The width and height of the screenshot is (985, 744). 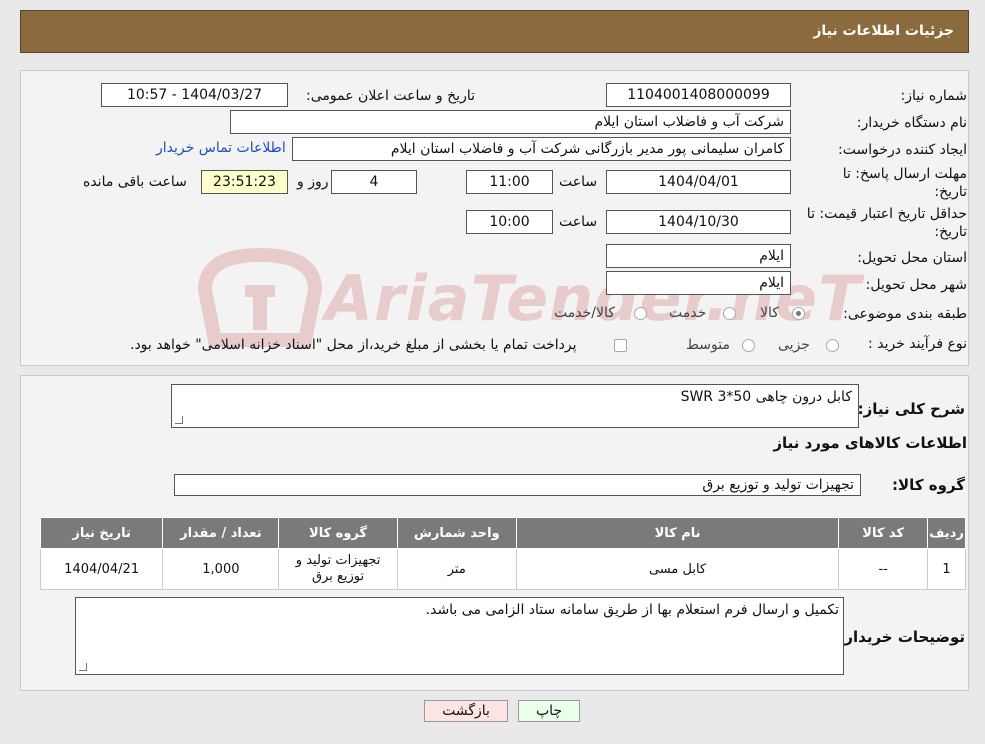 What do you see at coordinates (905, 314) in the screenshot?
I see `category-label: طبقه بندی موضوعی:` at bounding box center [905, 314].